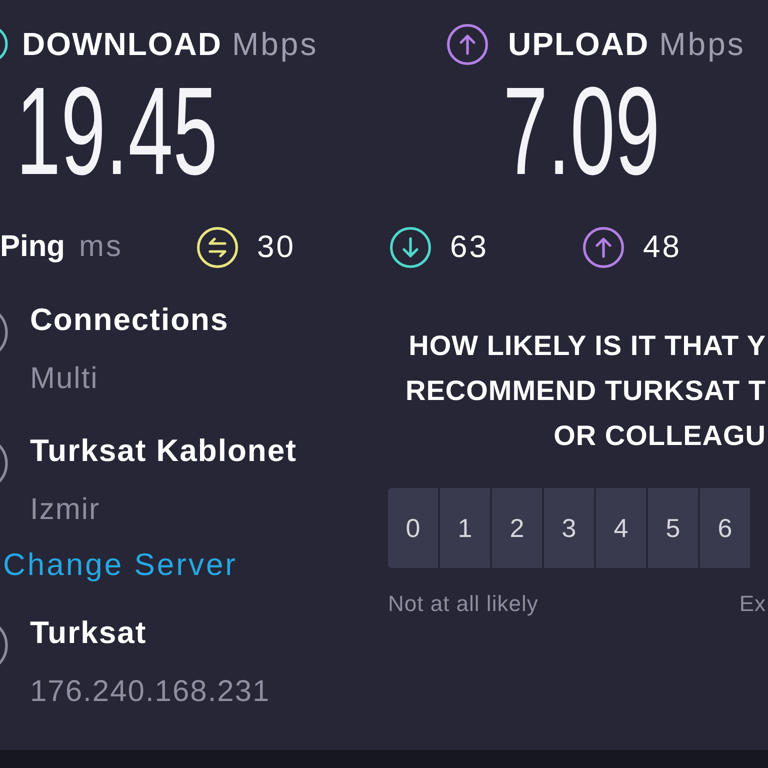  I want to click on rating-option: 3, so click(569, 528).